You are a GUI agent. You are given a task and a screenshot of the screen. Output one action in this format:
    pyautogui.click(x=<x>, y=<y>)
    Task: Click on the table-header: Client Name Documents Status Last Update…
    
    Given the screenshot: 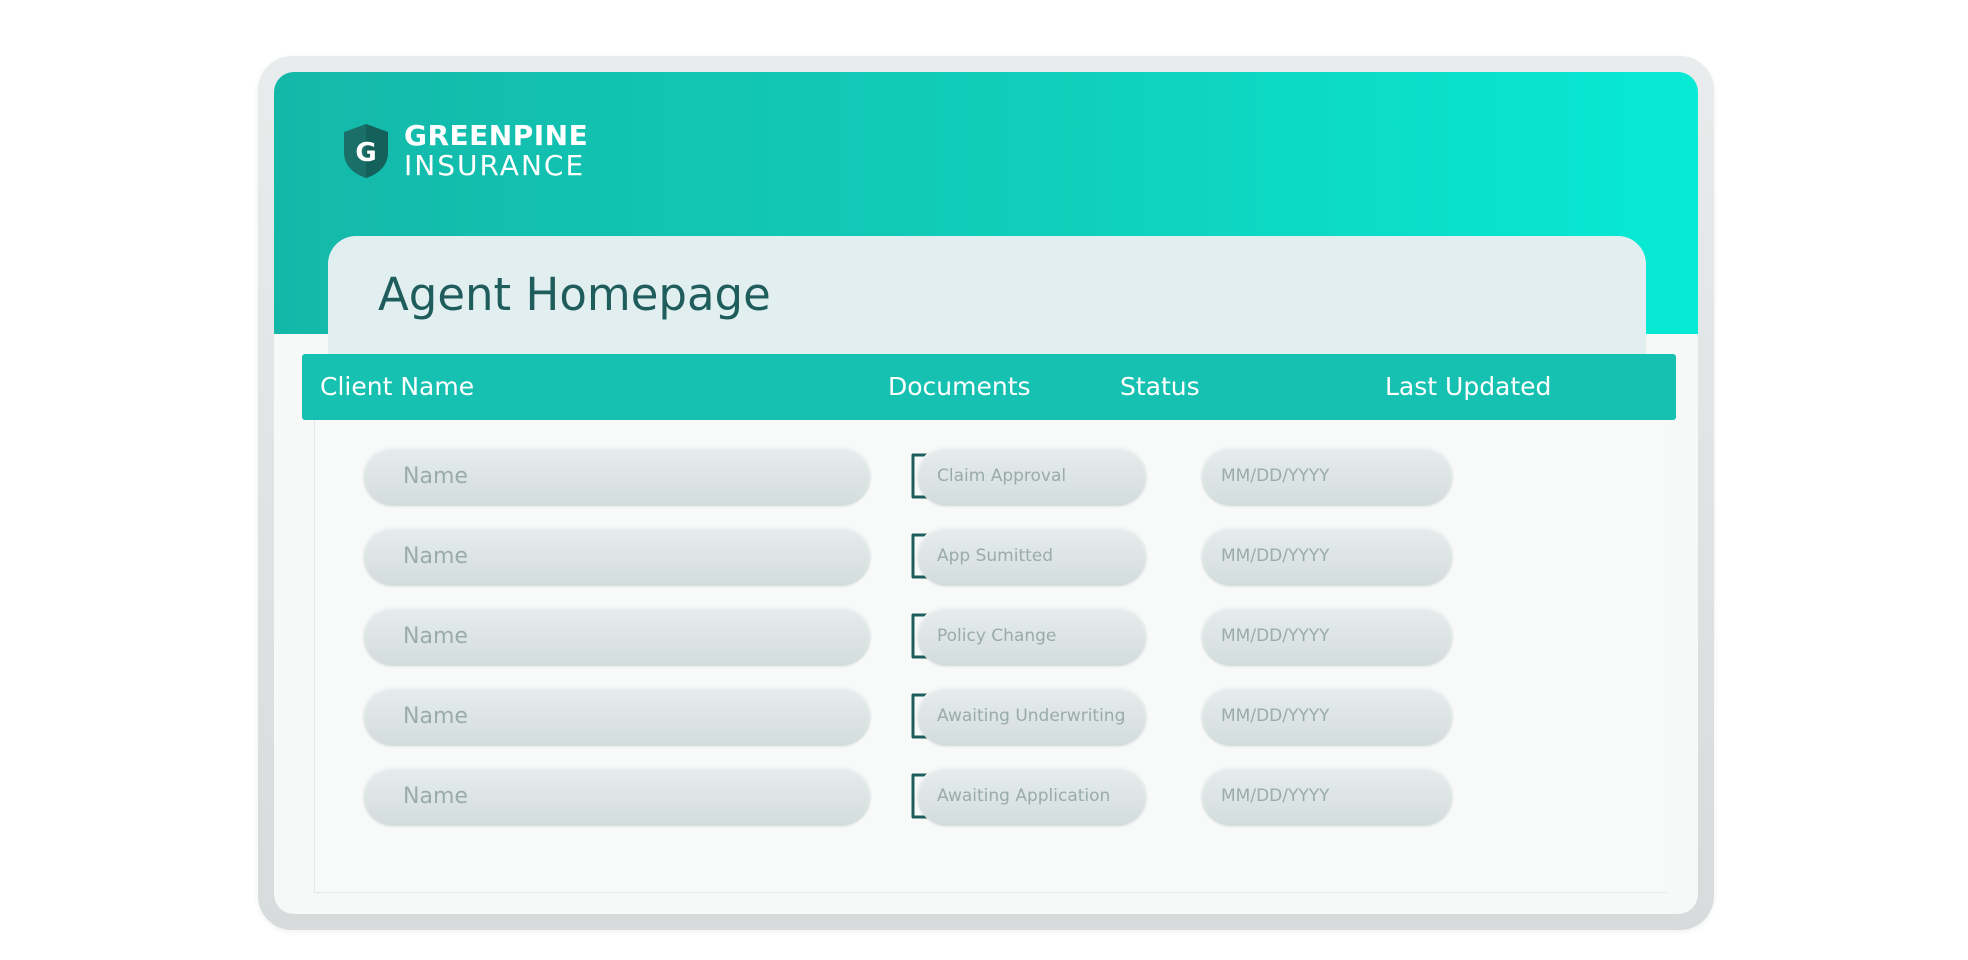 What is the action you would take?
    pyautogui.click(x=989, y=387)
    